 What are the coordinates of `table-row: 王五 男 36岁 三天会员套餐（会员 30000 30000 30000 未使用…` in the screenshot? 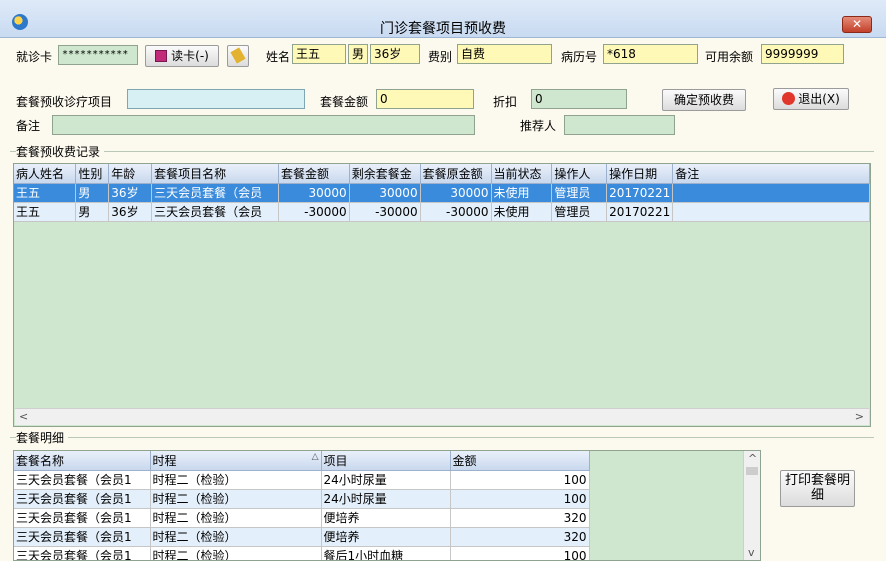 It's located at (442, 193).